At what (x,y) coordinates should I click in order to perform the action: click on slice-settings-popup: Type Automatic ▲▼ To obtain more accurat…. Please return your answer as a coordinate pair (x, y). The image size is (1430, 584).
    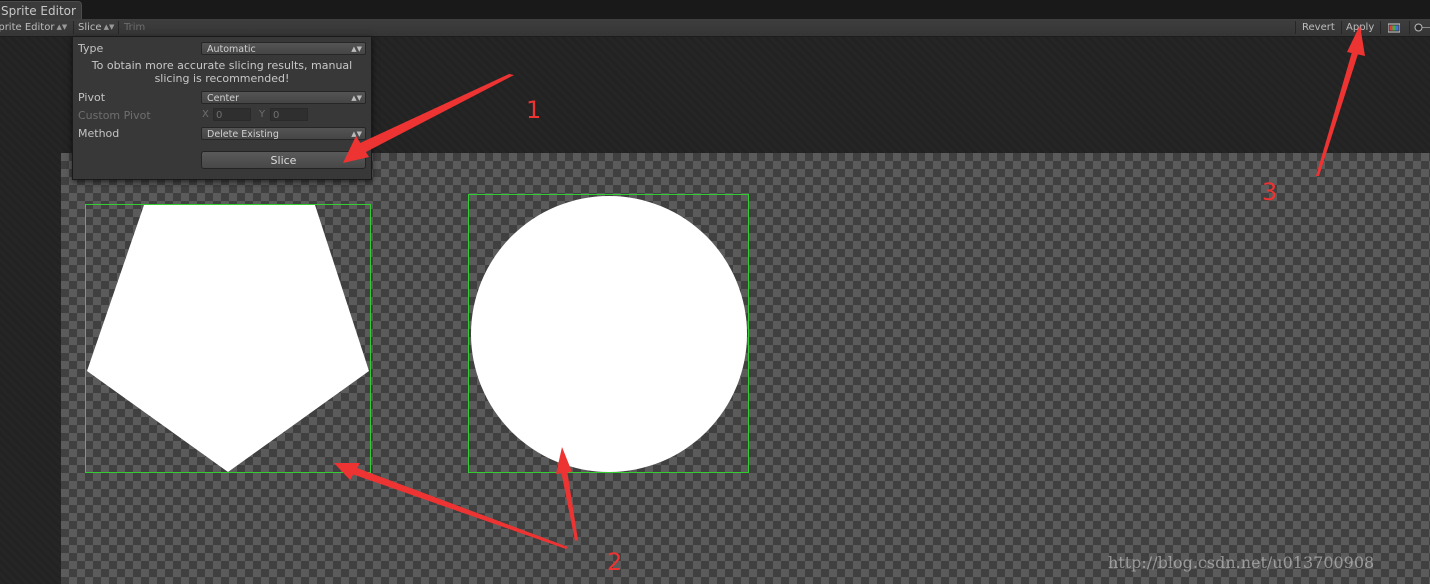
    Looking at the image, I should click on (222, 108).